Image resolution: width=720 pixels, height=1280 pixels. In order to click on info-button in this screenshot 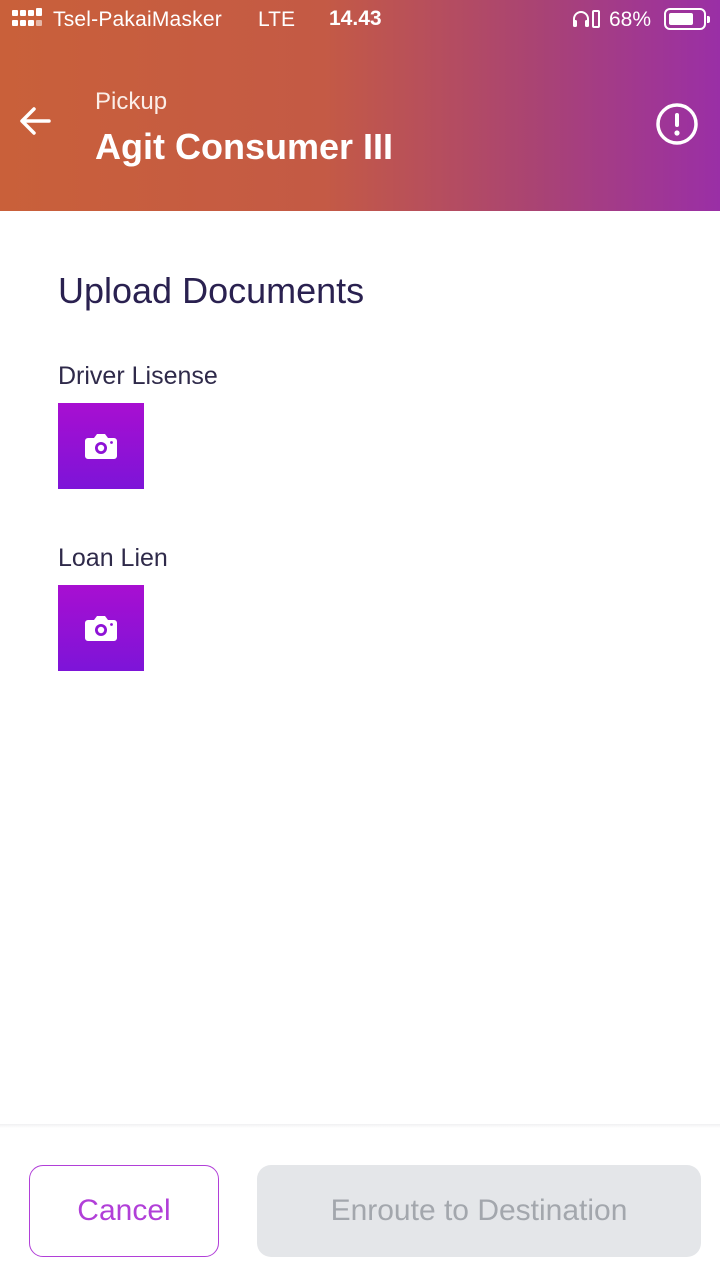, I will do `click(677, 124)`.